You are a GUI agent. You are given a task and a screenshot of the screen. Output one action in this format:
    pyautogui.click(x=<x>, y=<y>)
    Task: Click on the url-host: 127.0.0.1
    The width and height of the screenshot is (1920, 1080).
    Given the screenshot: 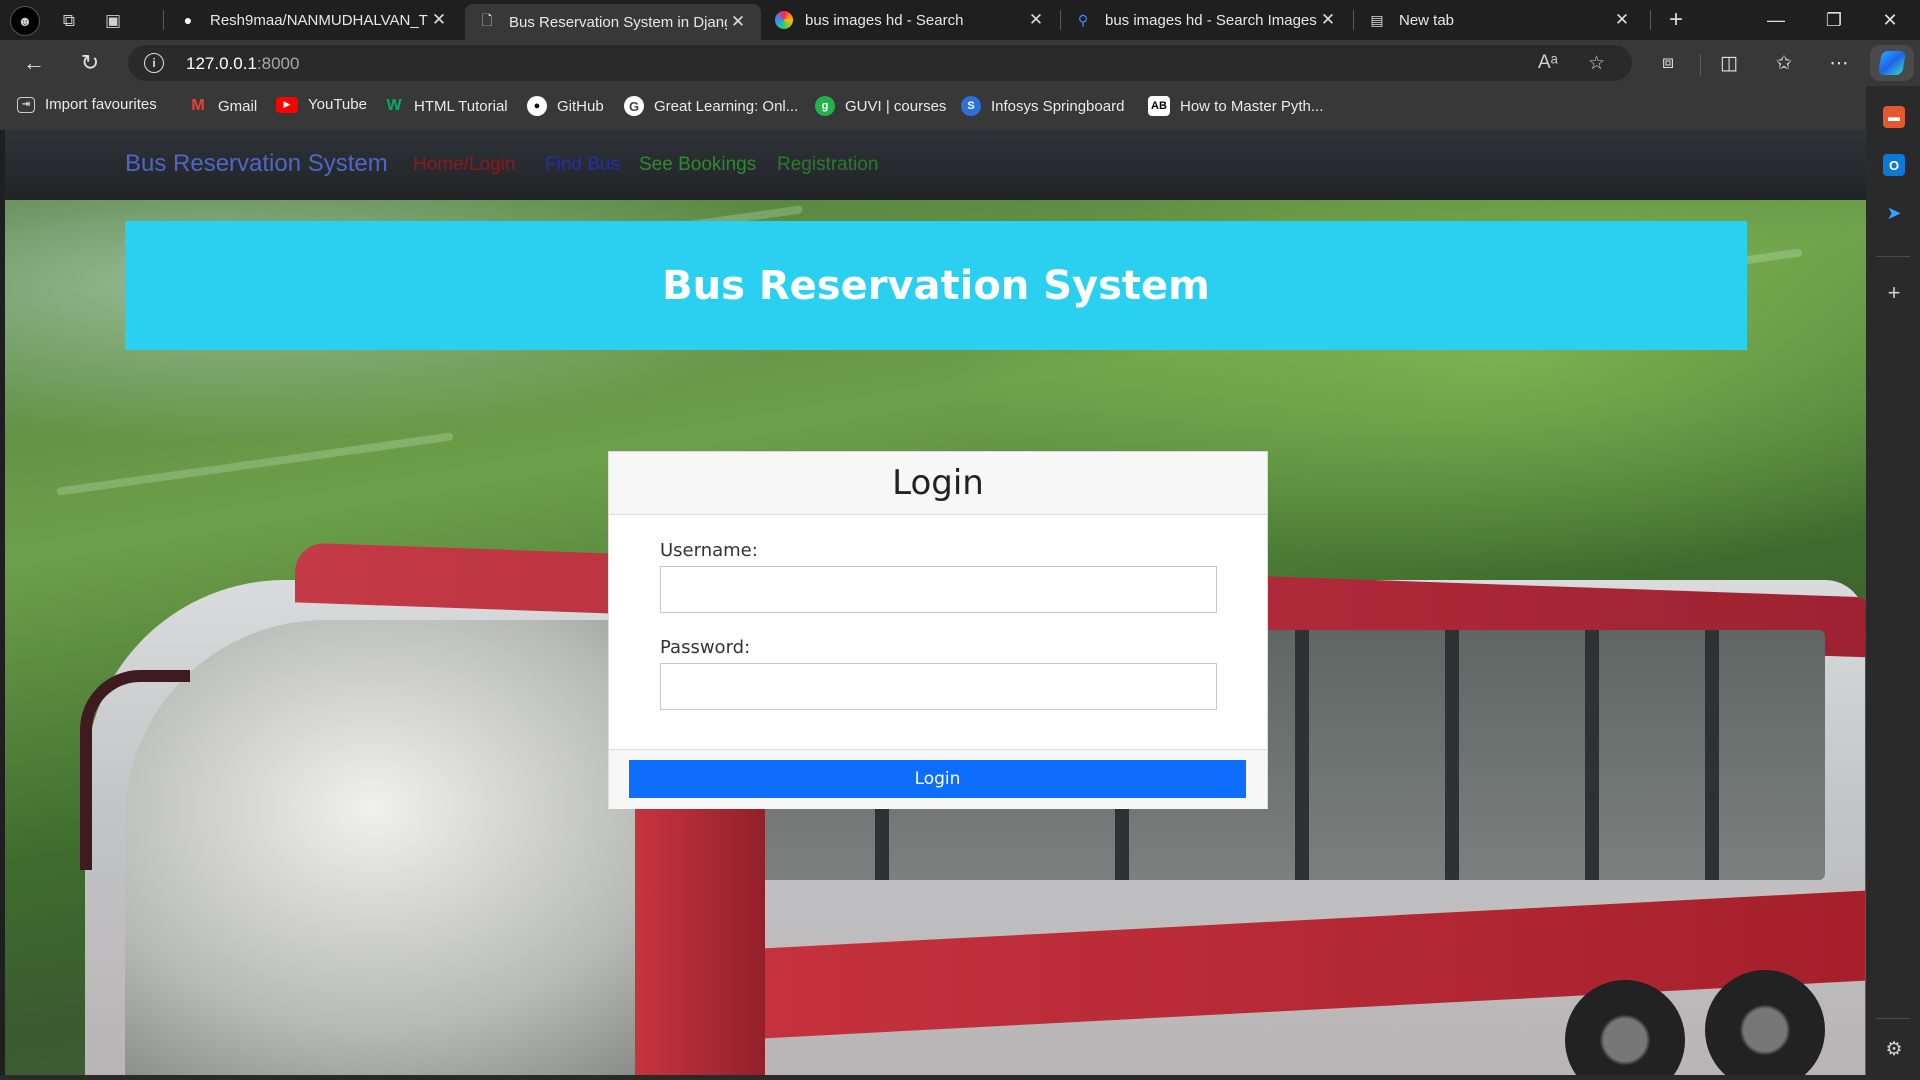 What is the action you would take?
    pyautogui.click(x=221, y=63)
    